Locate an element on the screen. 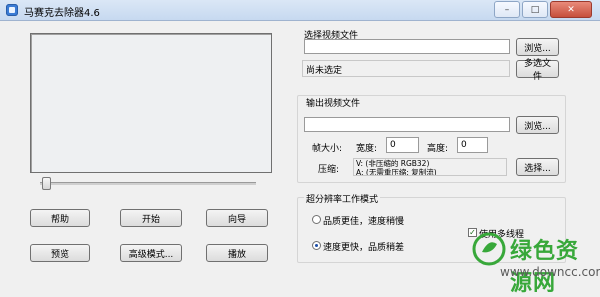  height-label: 高度: is located at coordinates (438, 149).